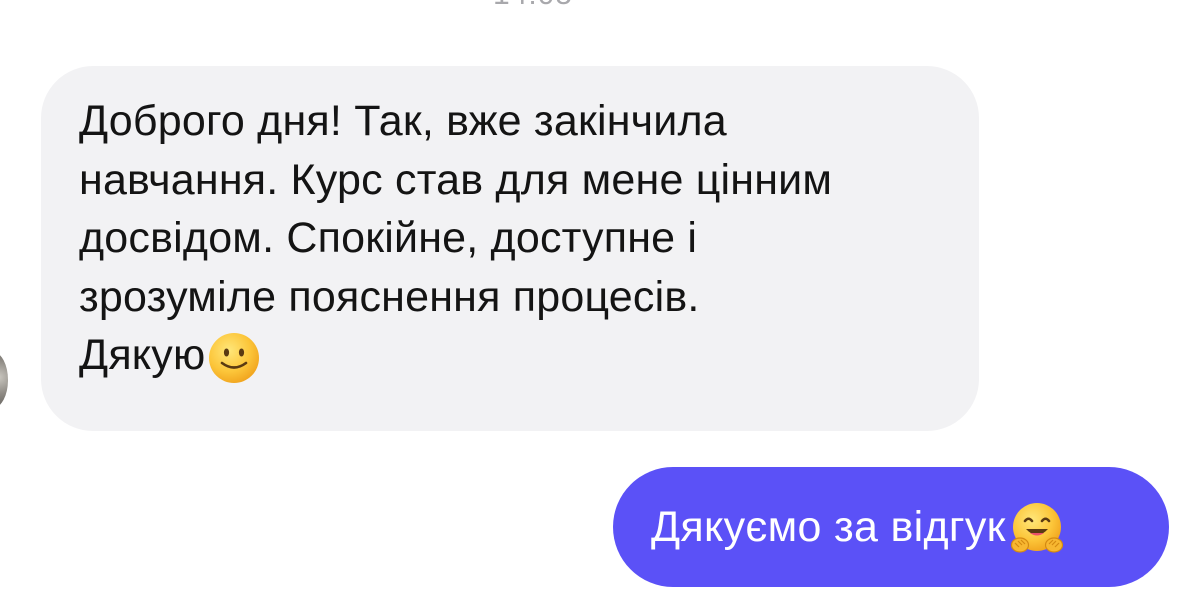 This screenshot has width=1193, height=596. I want to click on outgoing-message-bubble: Дякуємо за відгук, so click(891, 527).